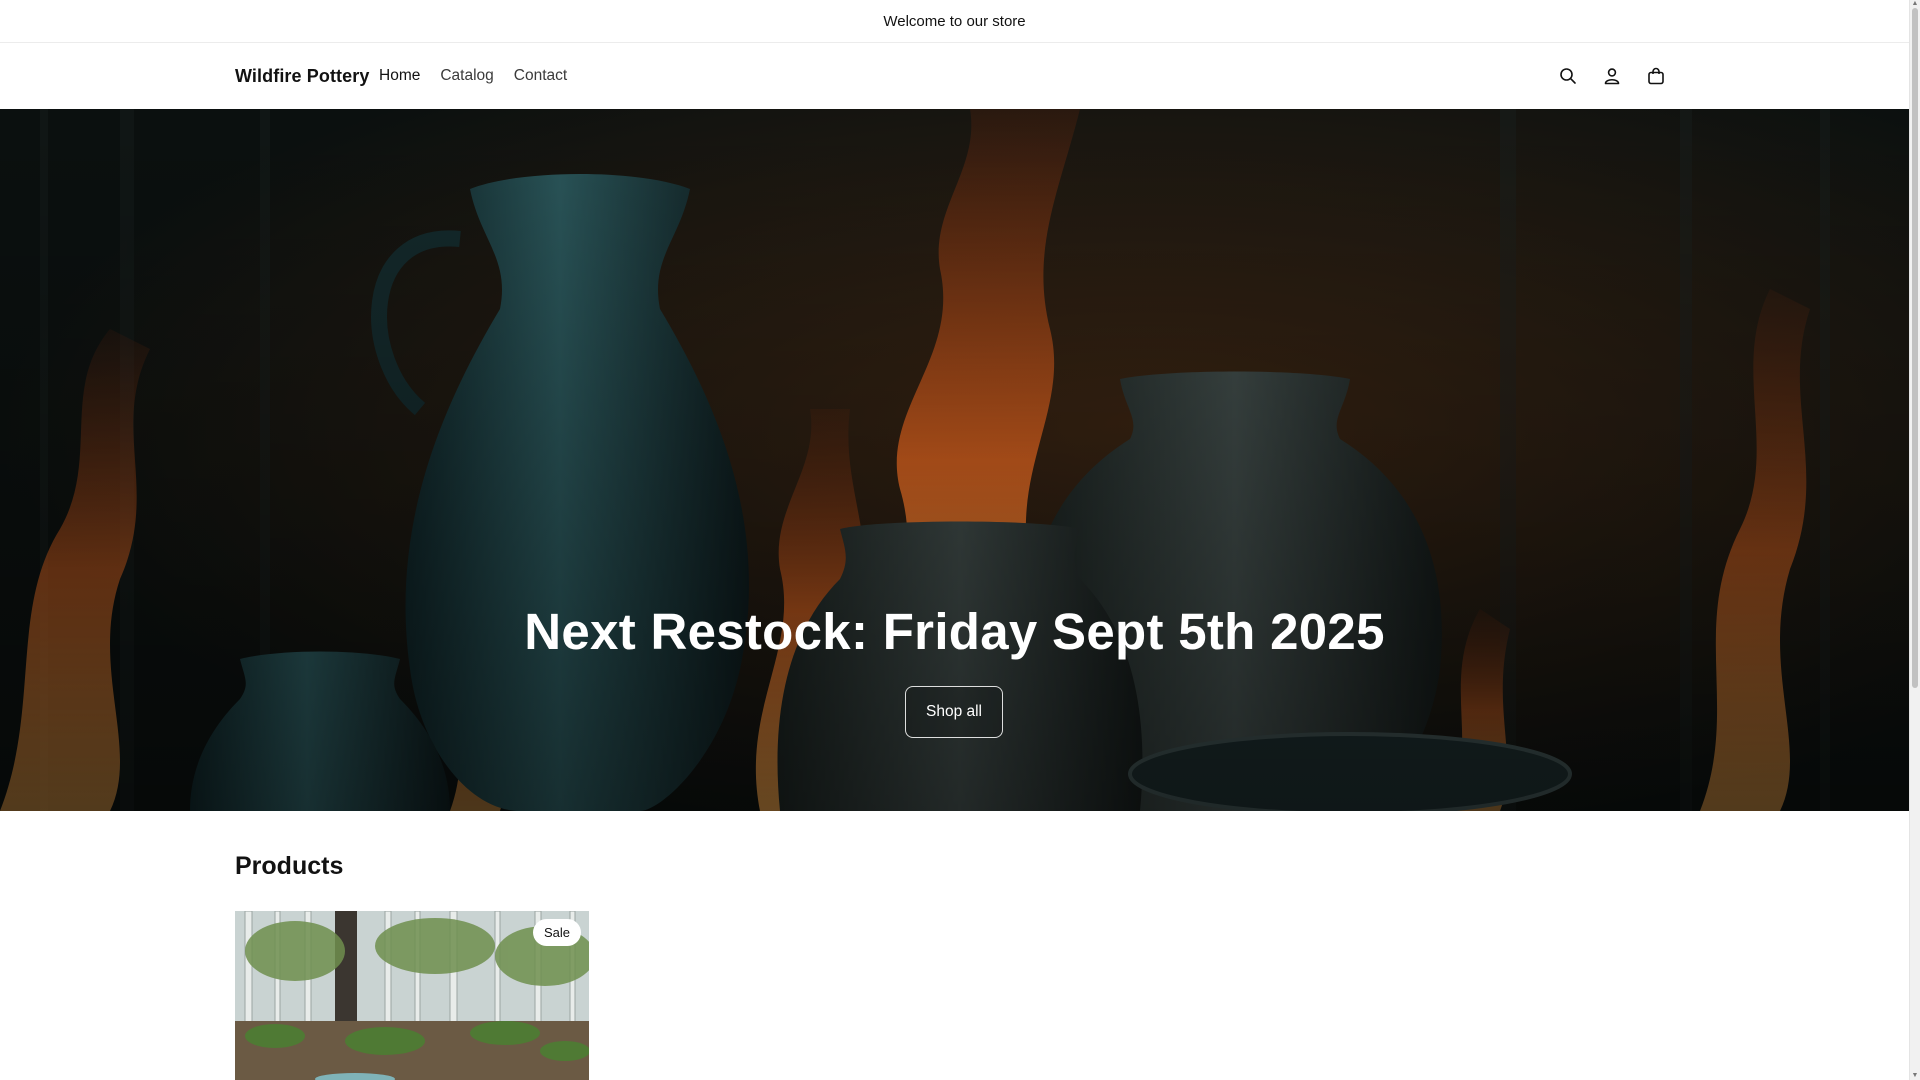 This screenshot has width=1920, height=1080. Describe the element at coordinates (954, 76) in the screenshot. I see `site-header: Wildfire Pottery Home Catalog Contact` at that location.